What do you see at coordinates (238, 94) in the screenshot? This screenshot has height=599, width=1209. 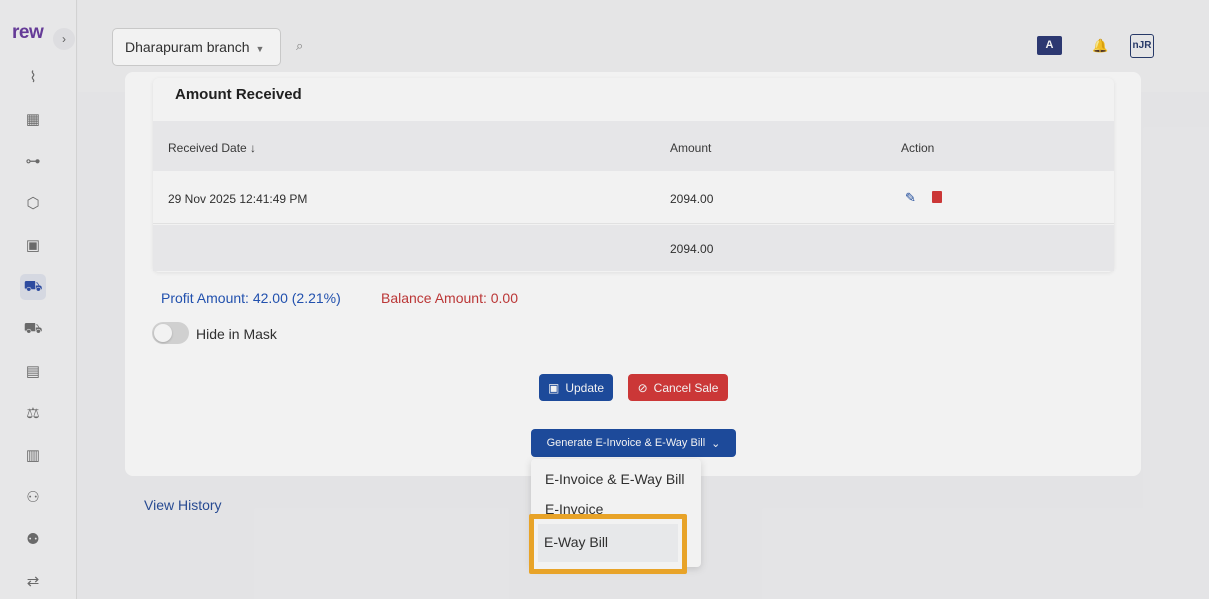 I see `section-title: Amount Received` at bounding box center [238, 94].